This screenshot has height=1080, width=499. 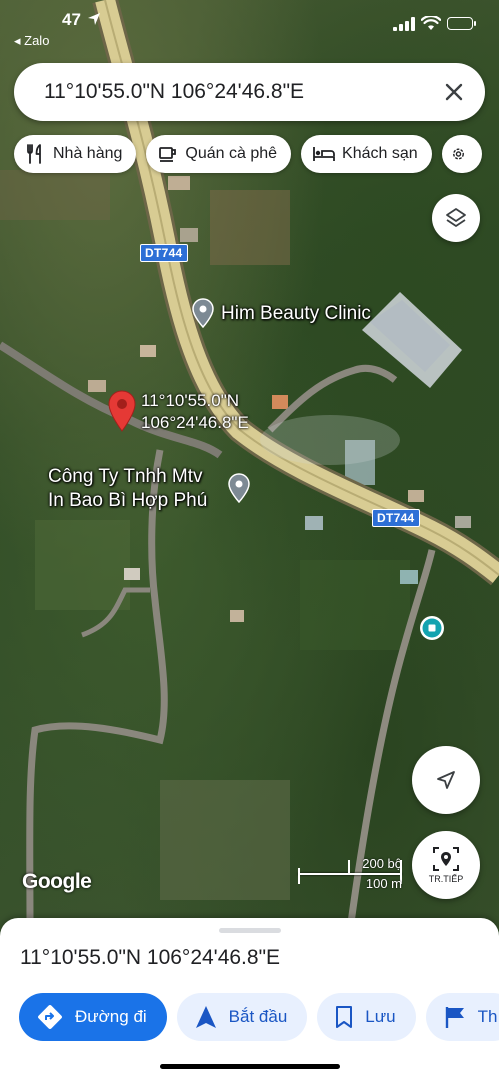 I want to click on chip-label: Khách sạn, so click(x=380, y=153).